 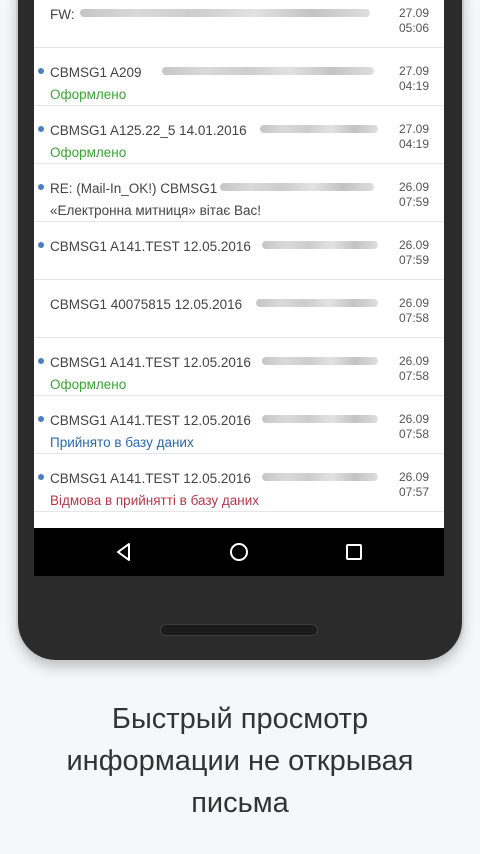 I want to click on back-icon, so click(x=124, y=552).